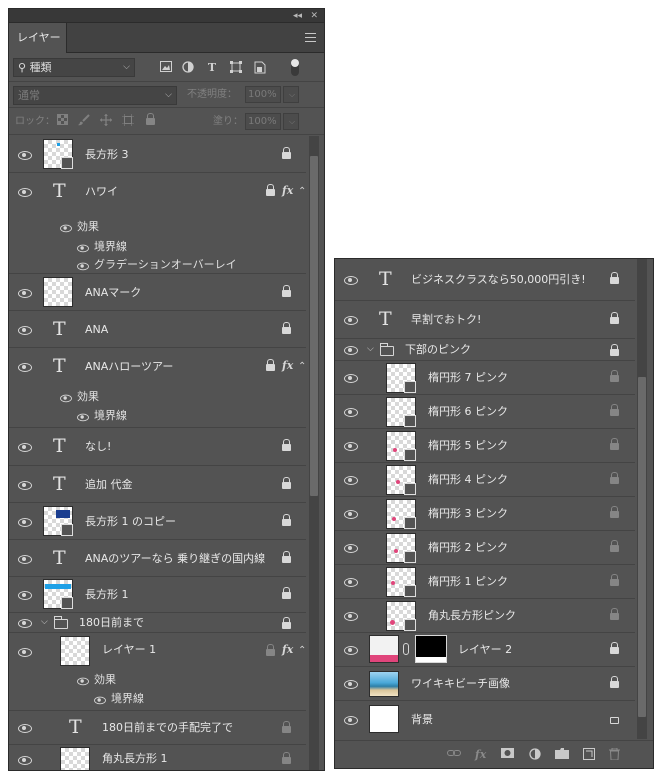 This screenshot has width=662, height=780. I want to click on layer-row: 背景, so click(485, 720).